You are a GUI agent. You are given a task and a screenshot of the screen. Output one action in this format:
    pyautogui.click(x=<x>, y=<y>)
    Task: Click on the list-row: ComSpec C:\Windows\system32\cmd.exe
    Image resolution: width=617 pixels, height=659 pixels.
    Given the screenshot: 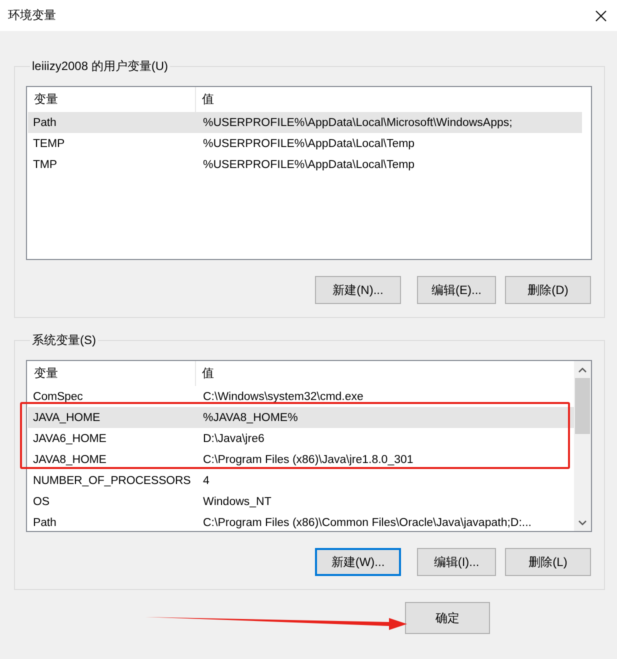 What is the action you would take?
    pyautogui.click(x=301, y=396)
    